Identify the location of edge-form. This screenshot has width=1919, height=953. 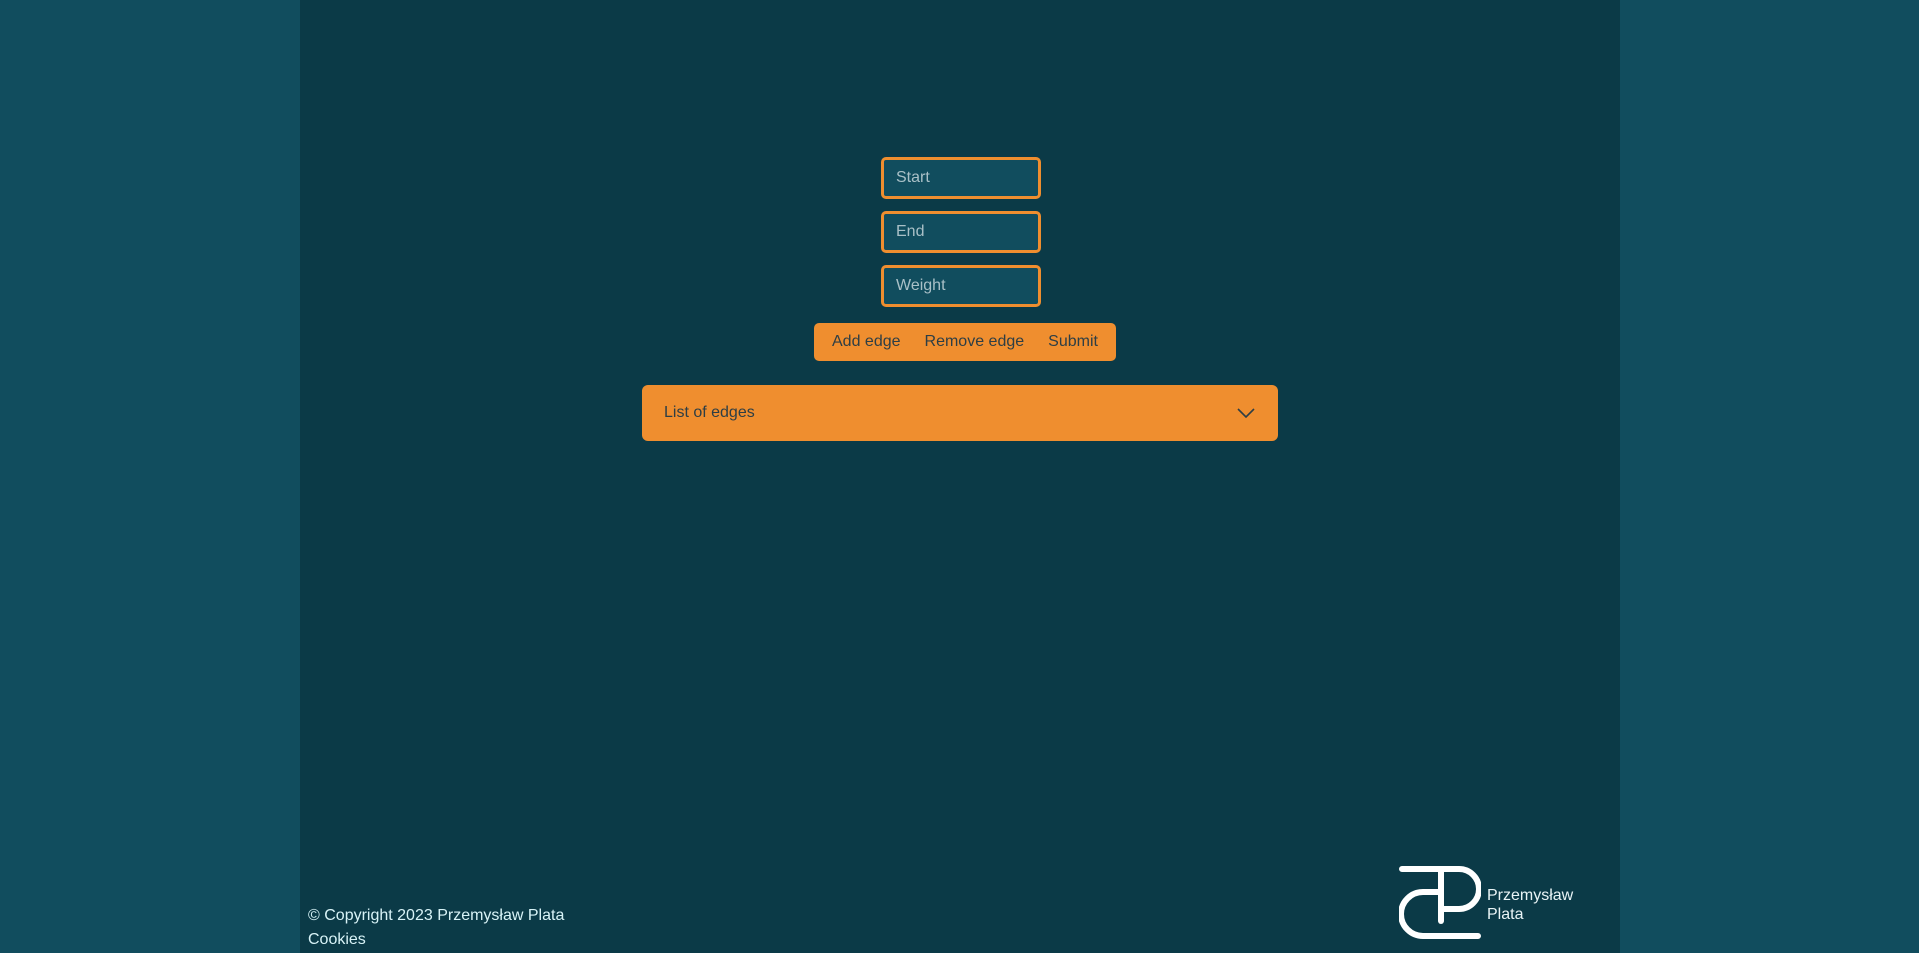
(961, 238).